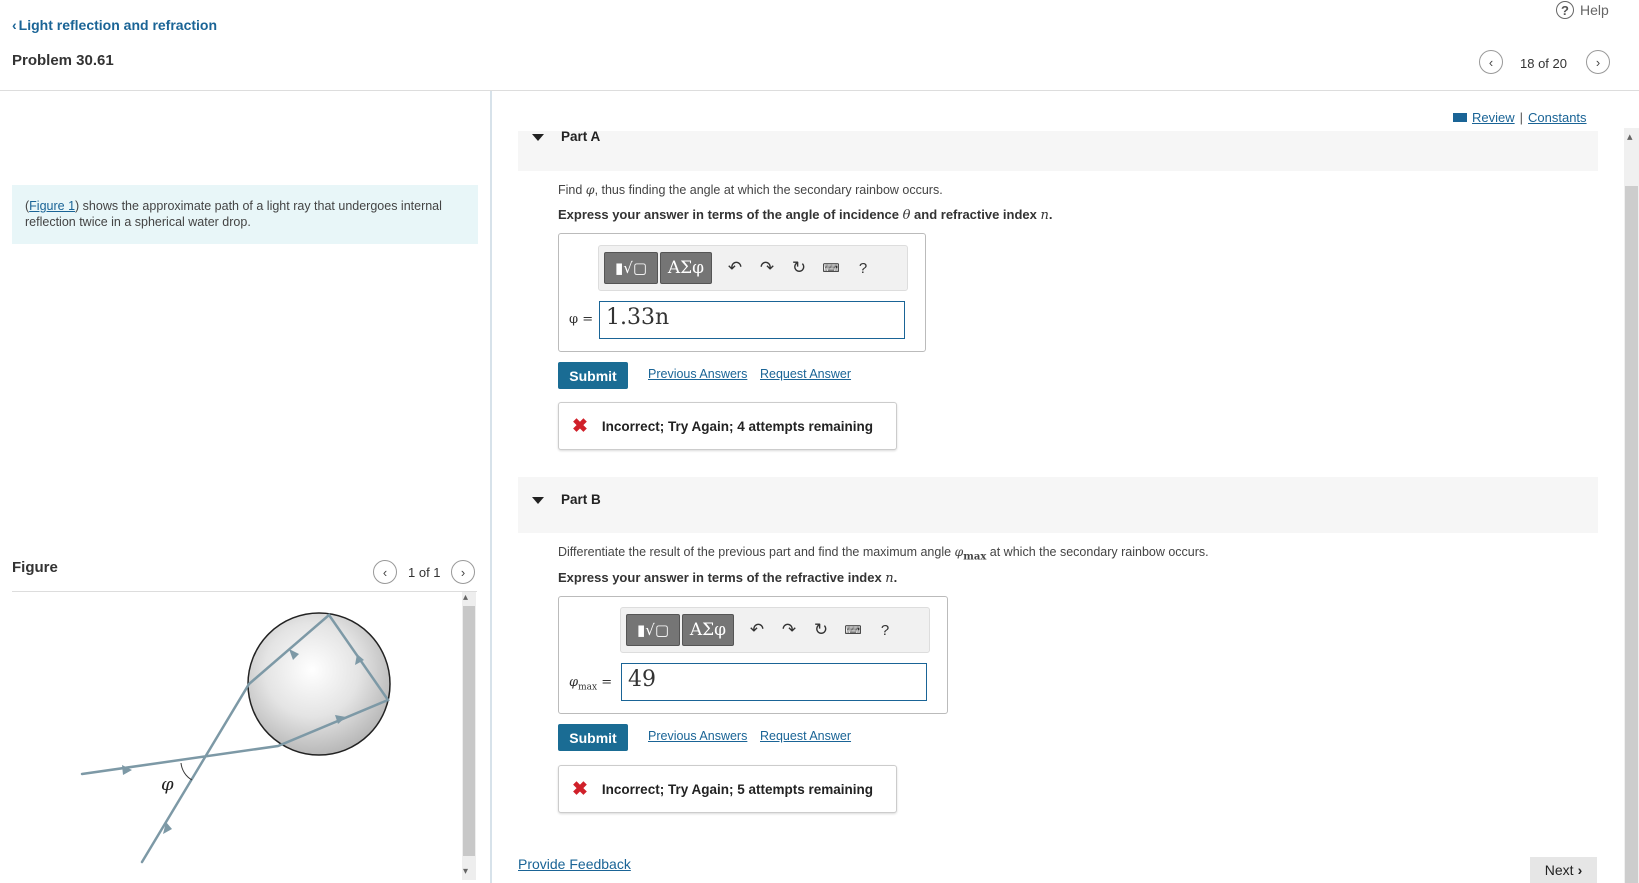 The width and height of the screenshot is (1639, 883). What do you see at coordinates (581, 499) in the screenshot?
I see `part-b-title: Part B` at bounding box center [581, 499].